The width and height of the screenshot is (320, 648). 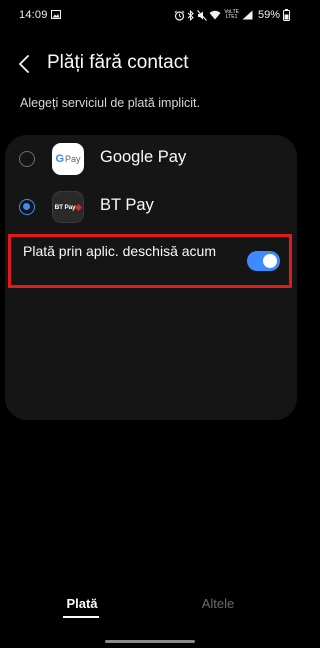 I want to click on status-time: 14:09, so click(x=33, y=15).